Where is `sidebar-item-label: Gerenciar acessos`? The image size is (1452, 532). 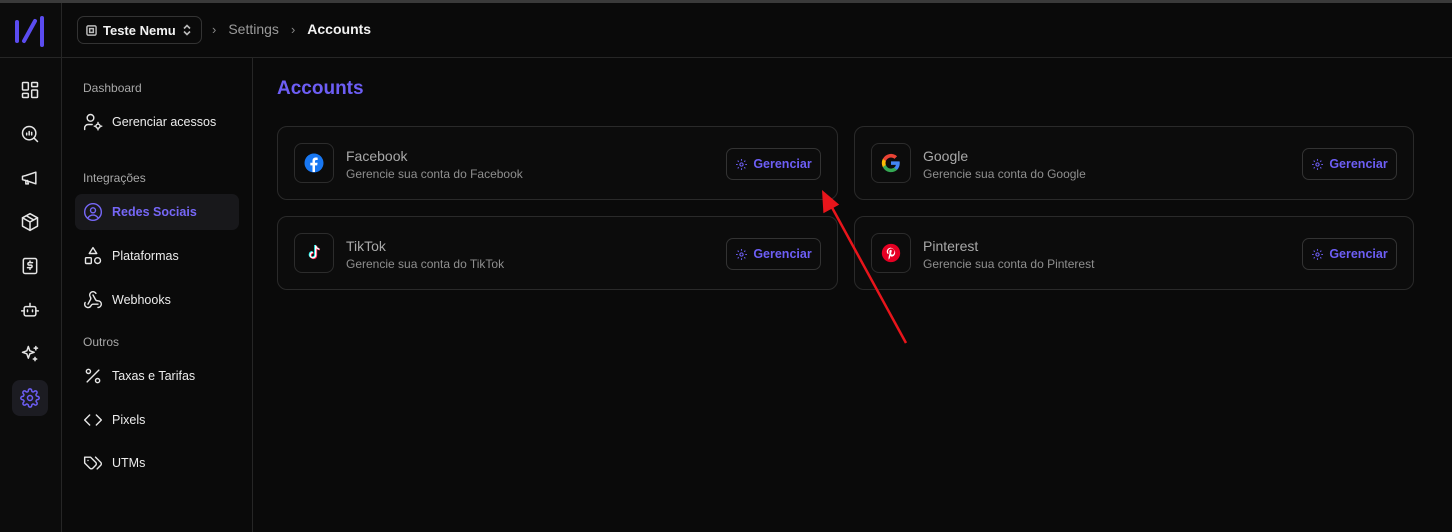 sidebar-item-label: Gerenciar acessos is located at coordinates (164, 122).